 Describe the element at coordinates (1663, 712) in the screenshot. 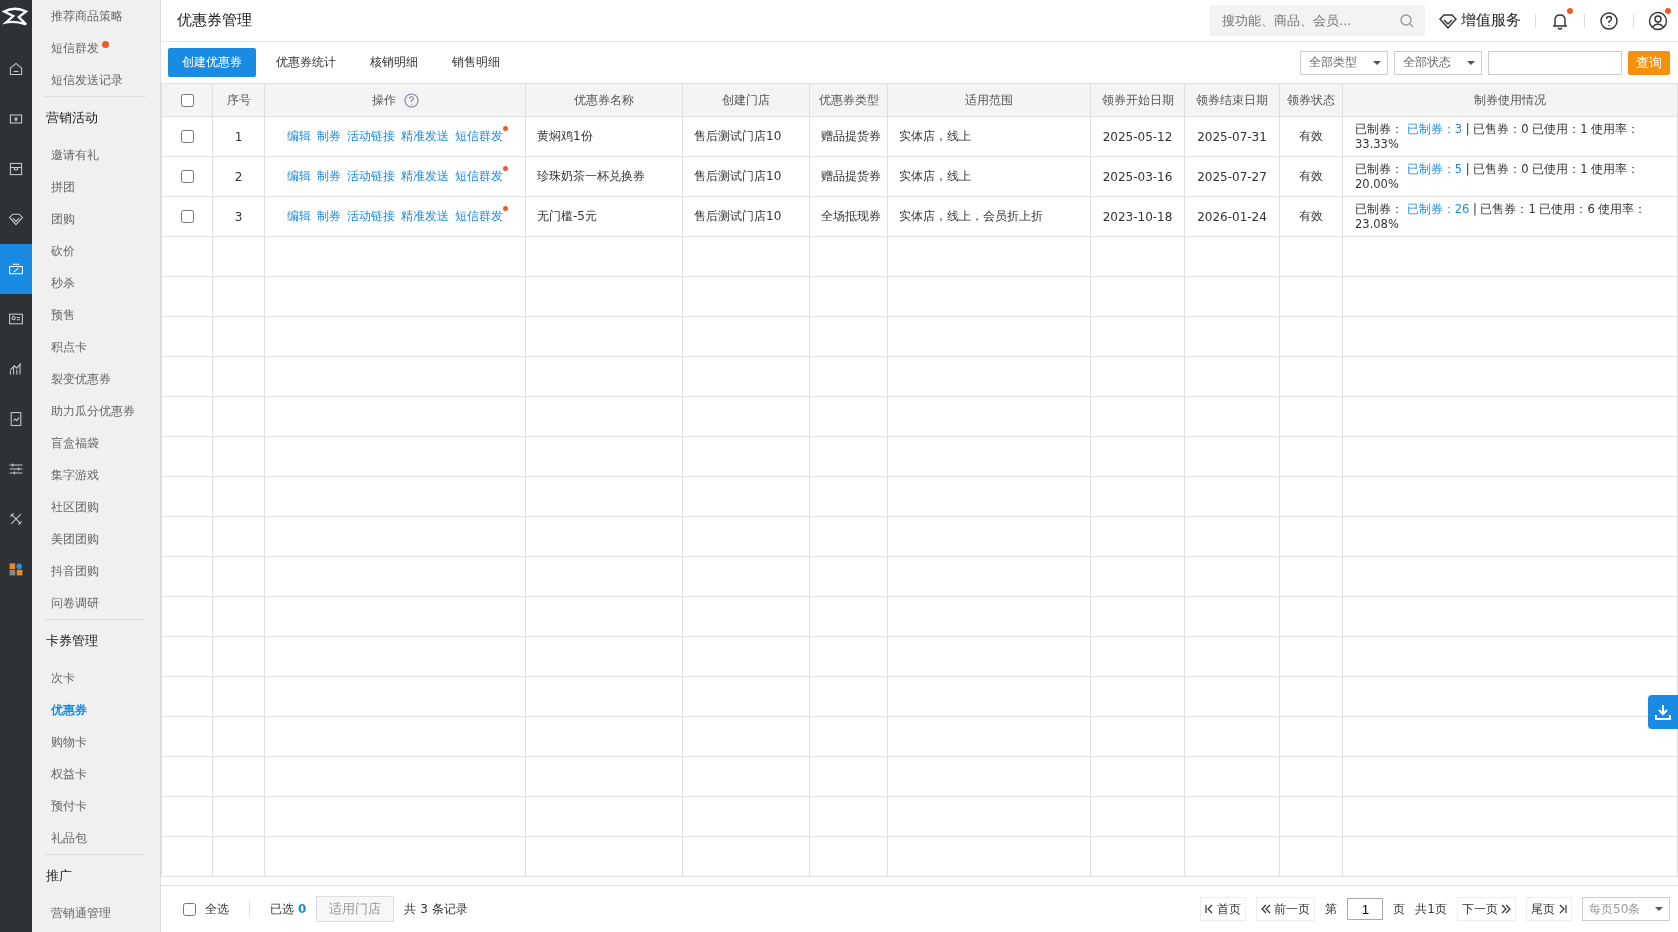

I see `download-button` at that location.